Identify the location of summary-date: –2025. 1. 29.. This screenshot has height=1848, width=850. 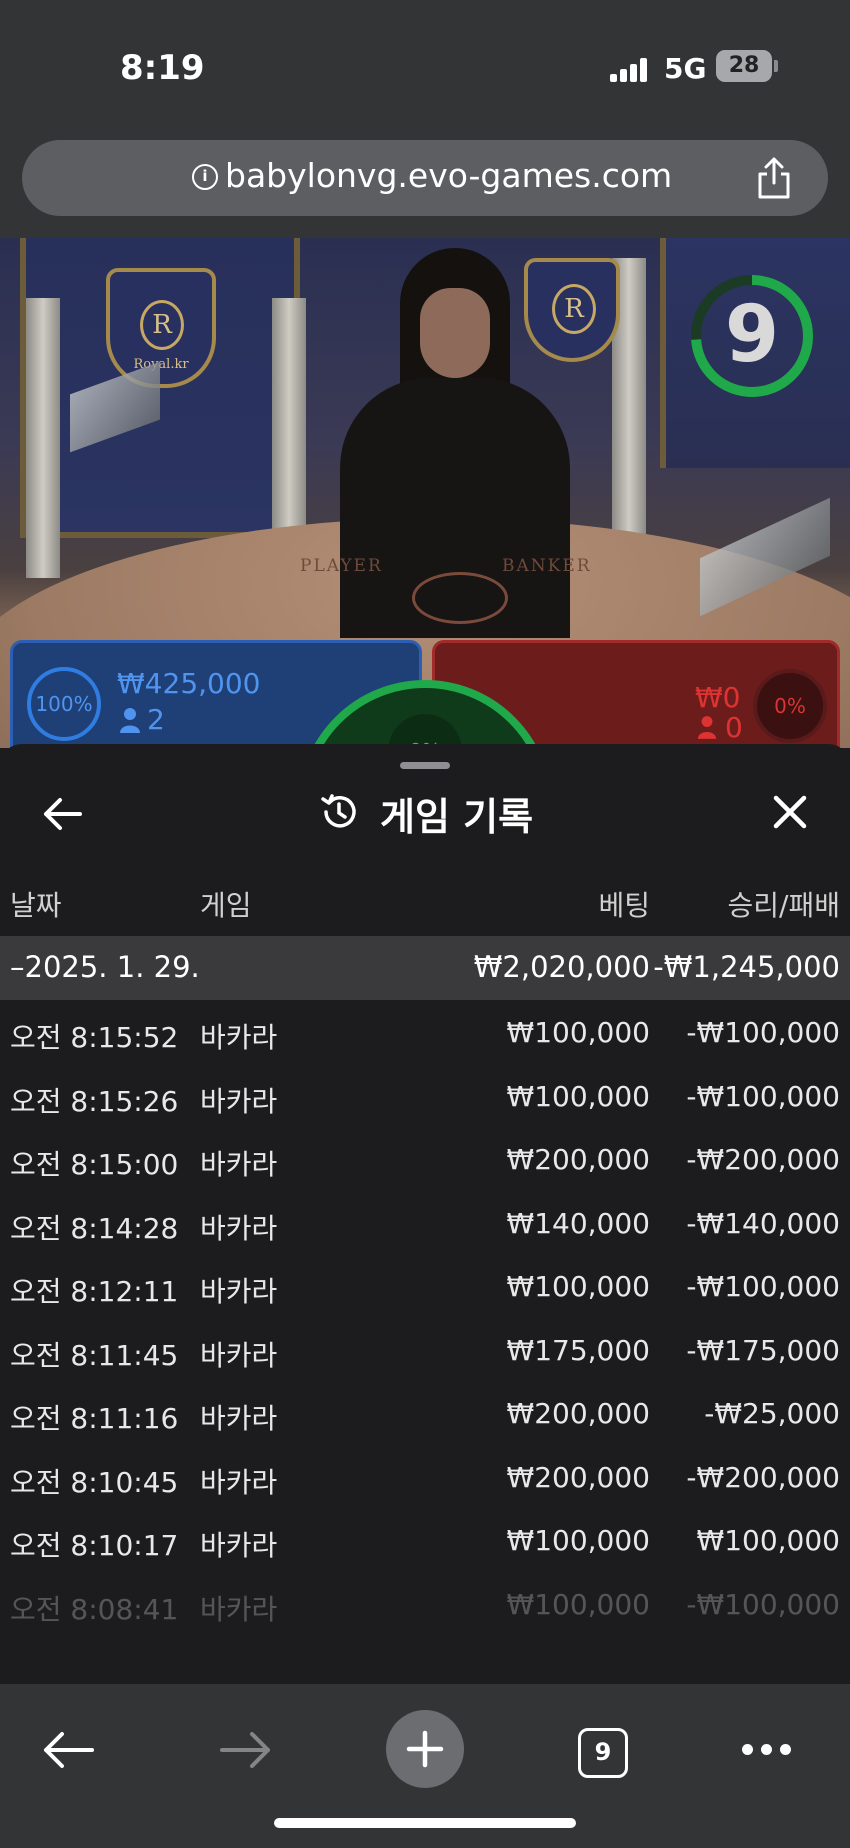
(105, 967).